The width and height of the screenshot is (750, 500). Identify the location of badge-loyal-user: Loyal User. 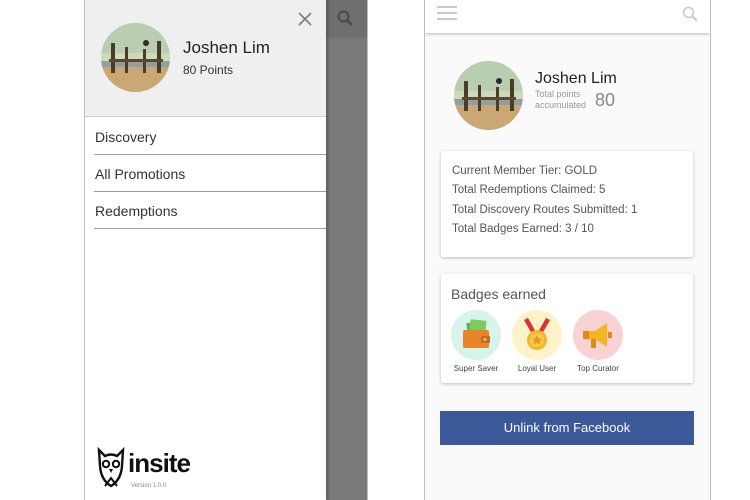
(537, 341).